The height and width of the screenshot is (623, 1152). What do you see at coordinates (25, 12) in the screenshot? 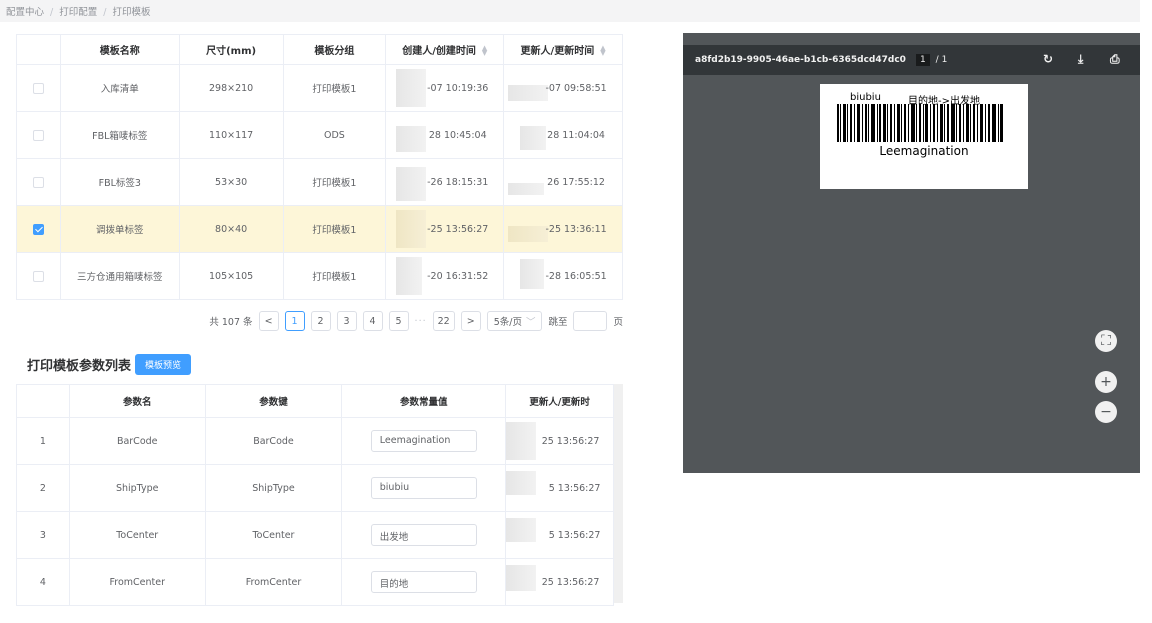
I see `breadcrumb-item: 配置中心` at bounding box center [25, 12].